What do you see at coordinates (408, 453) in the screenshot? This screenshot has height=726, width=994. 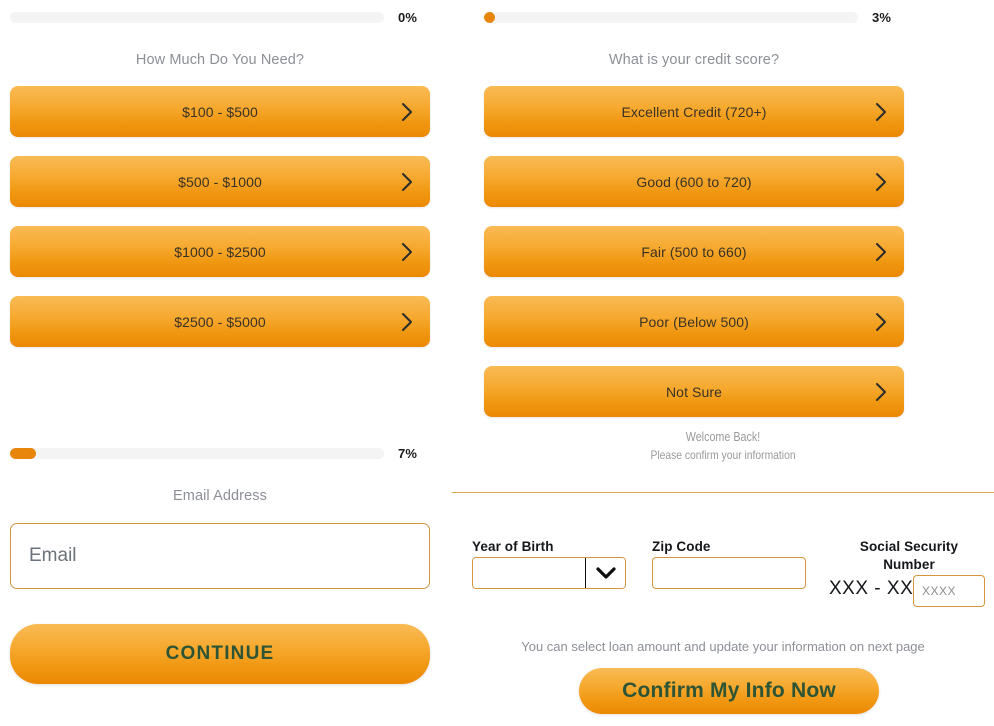 I see `progress-percent-label: 7%` at bounding box center [408, 453].